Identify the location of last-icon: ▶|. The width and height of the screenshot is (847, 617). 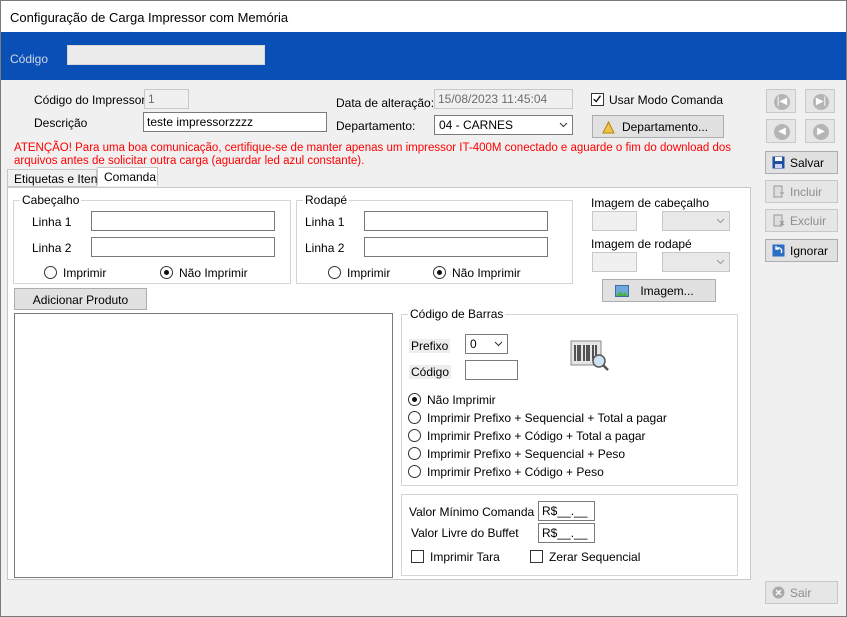
(821, 102).